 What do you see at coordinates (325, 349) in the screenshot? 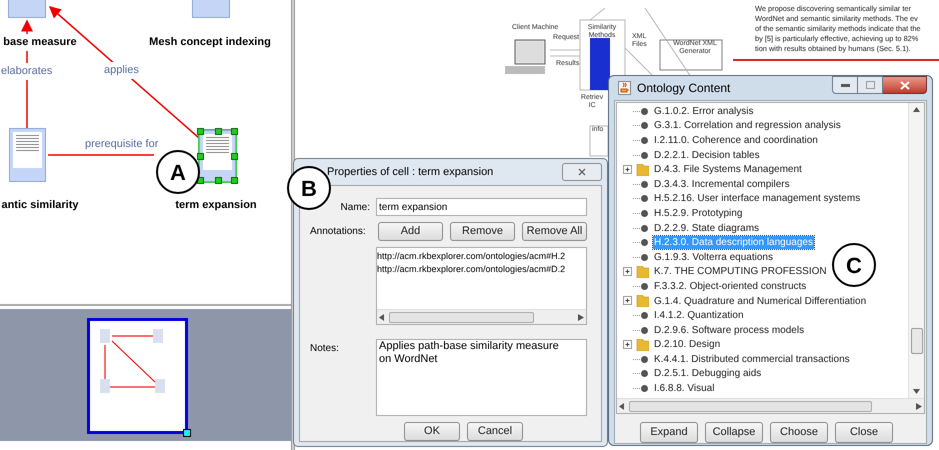
I see `field-label: Notes:` at bounding box center [325, 349].